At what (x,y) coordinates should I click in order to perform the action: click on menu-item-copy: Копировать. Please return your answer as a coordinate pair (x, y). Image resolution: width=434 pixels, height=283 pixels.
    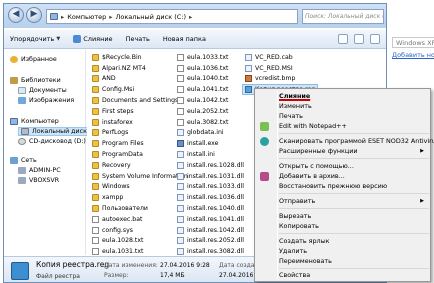
    Looking at the image, I should click on (299, 226).